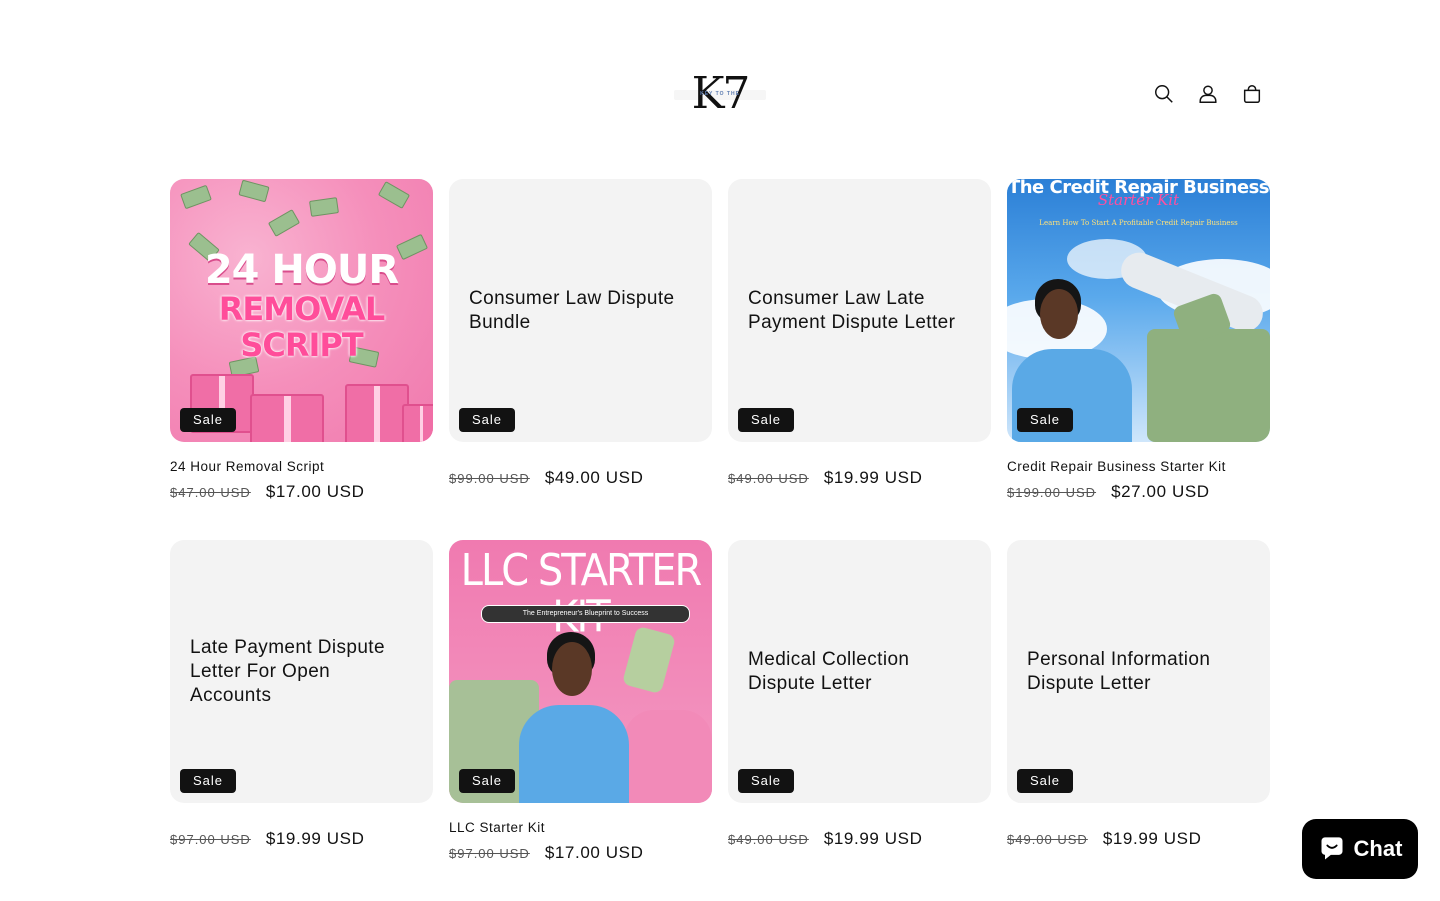  I want to click on product-image-link: Consumer Law Dispute Bundle Sale, so click(580, 310).